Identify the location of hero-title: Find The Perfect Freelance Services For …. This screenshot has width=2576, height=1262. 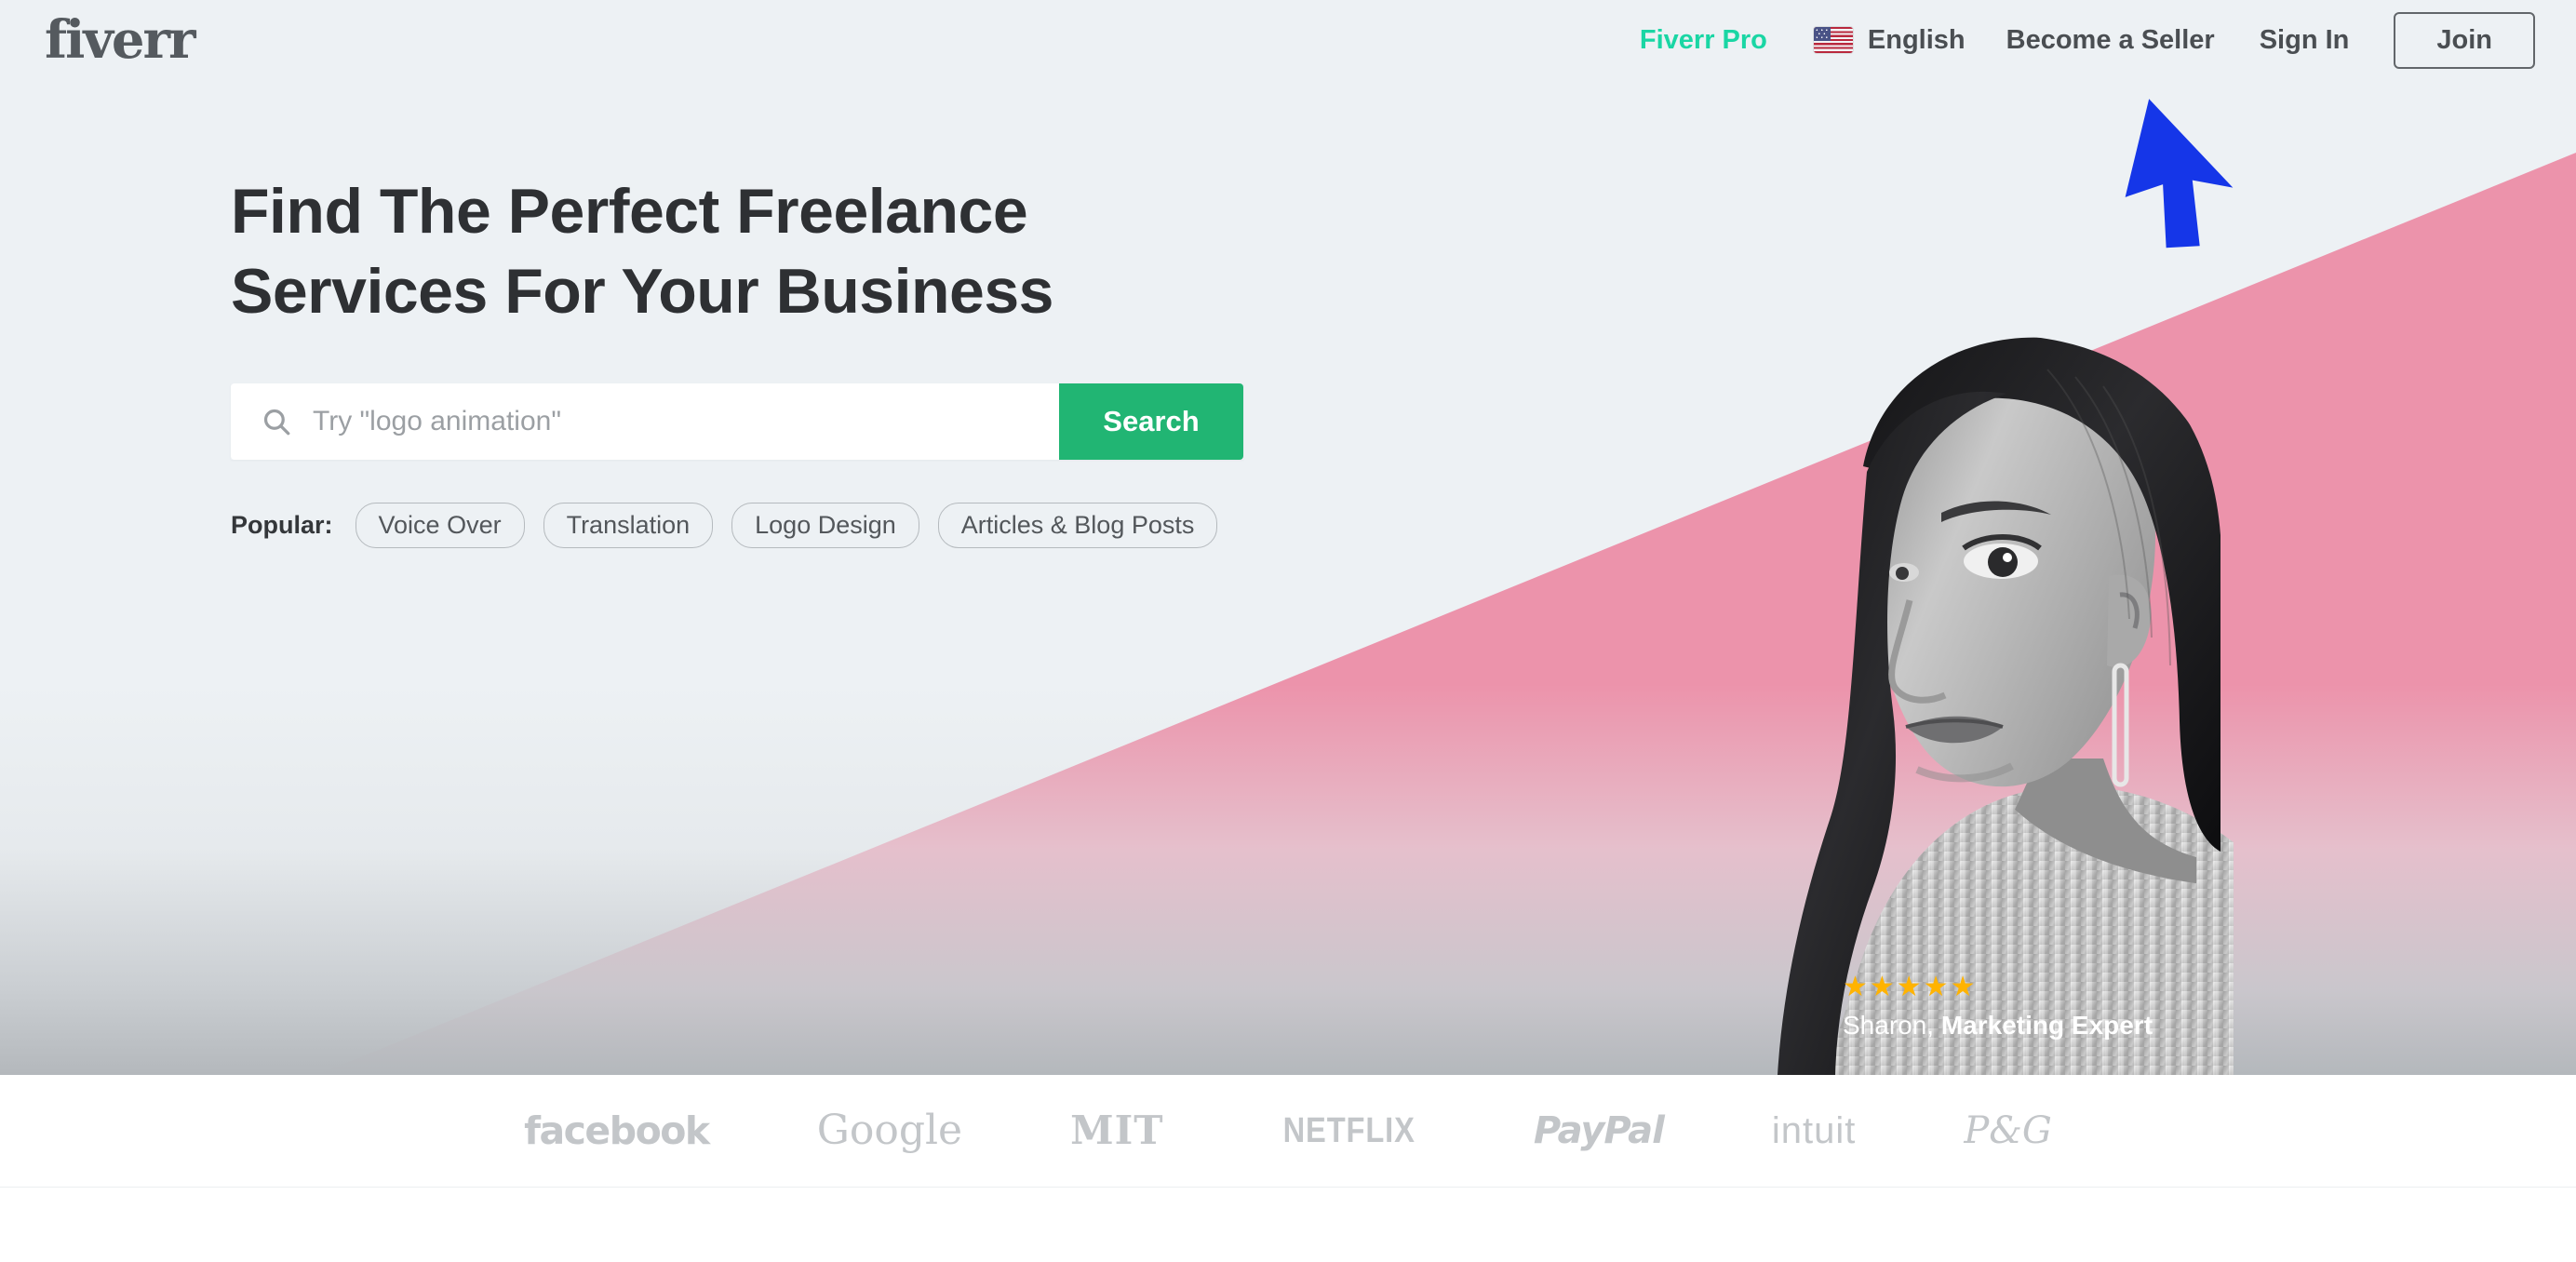
(696, 251).